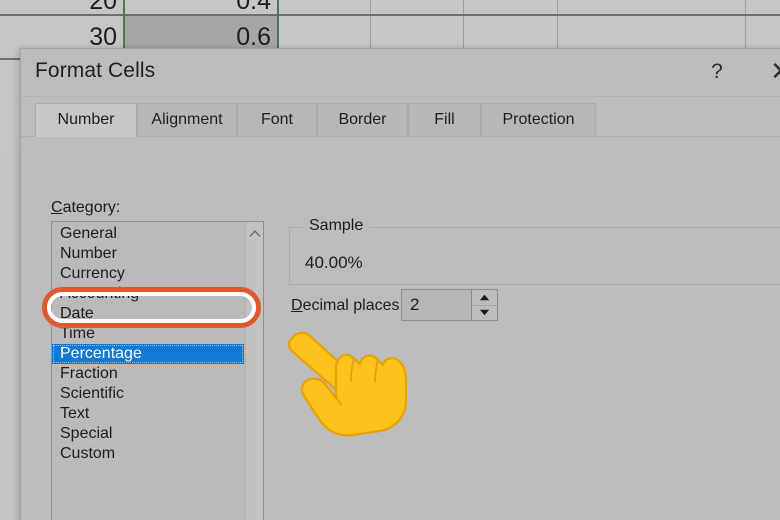  Describe the element at coordinates (444, 120) in the screenshot. I see `tab-fill: Fill` at that location.